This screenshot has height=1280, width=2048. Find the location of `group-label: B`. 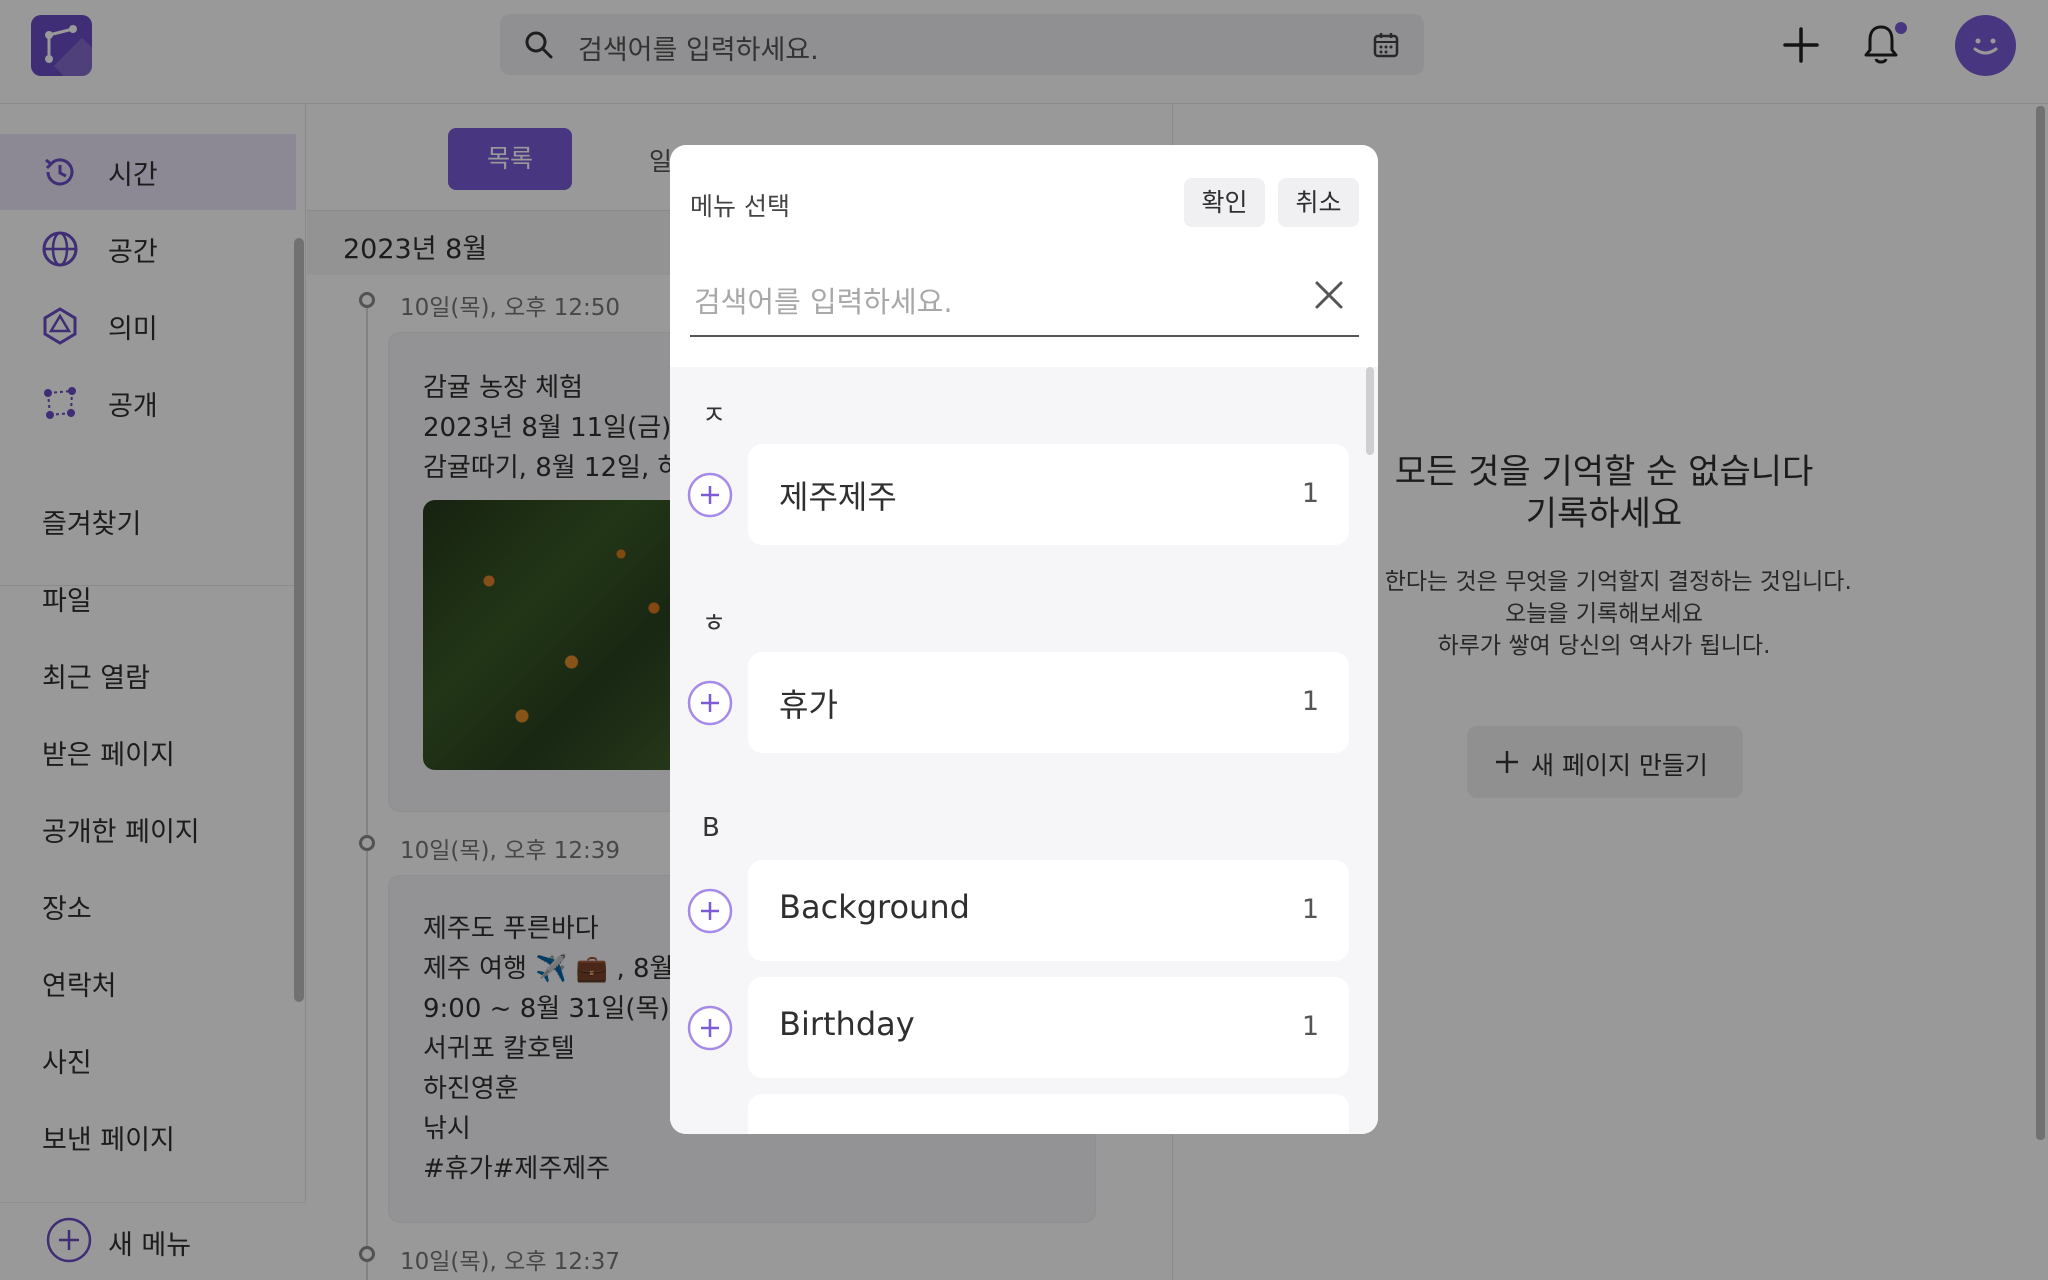

group-label: B is located at coordinates (711, 828).